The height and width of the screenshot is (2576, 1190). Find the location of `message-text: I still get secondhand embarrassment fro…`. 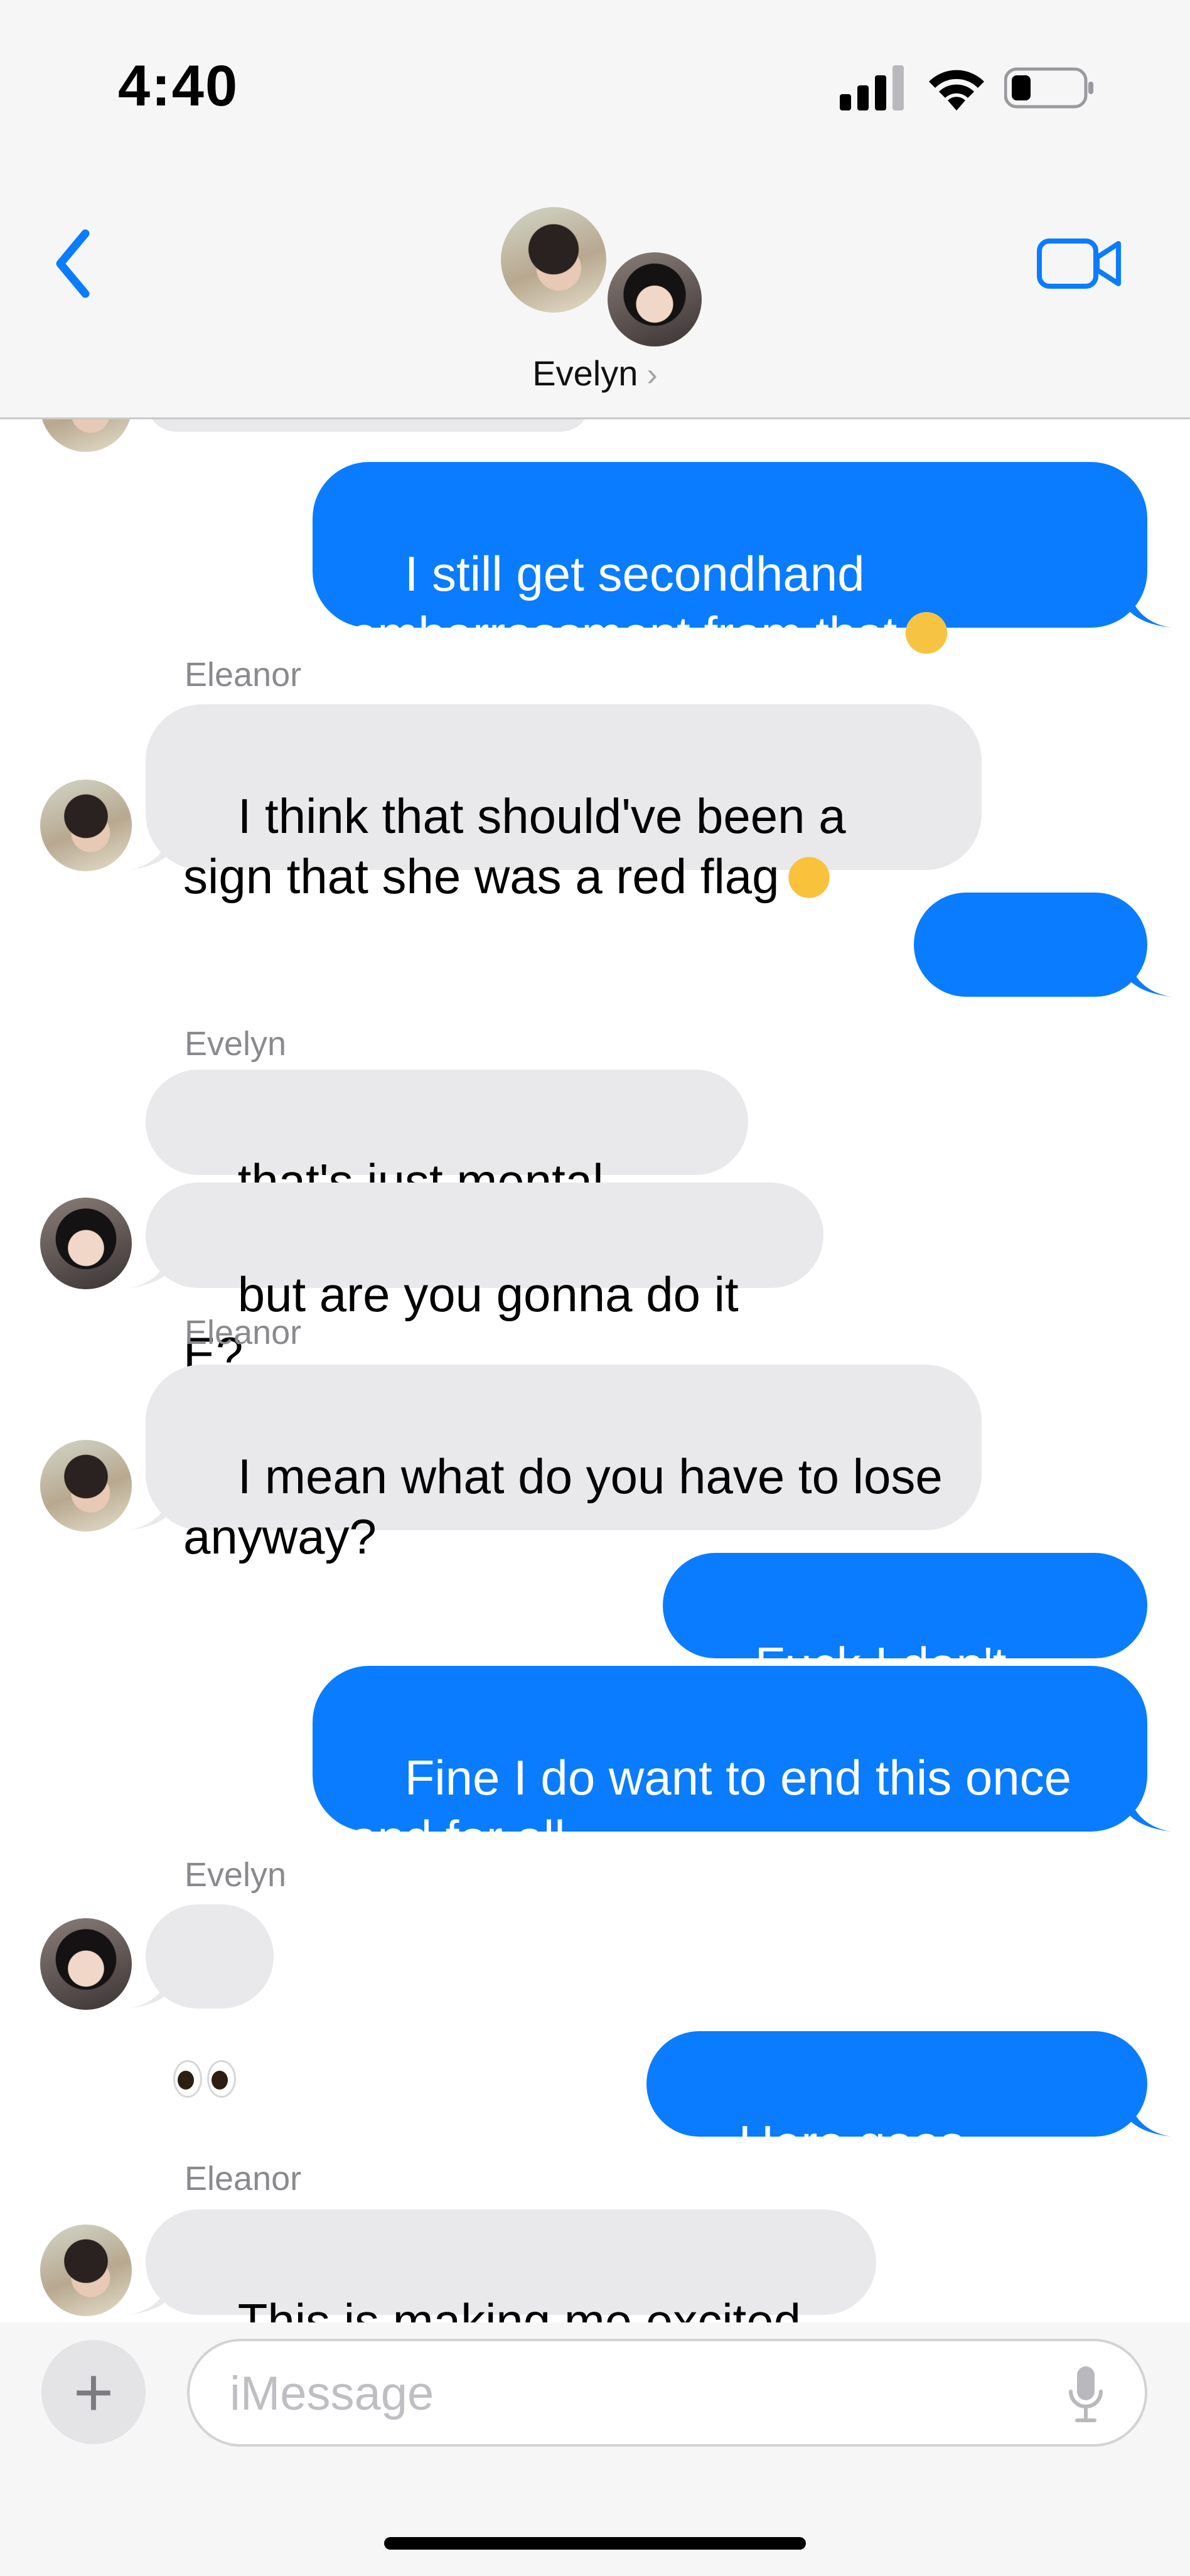

message-text: I still get secondhand embarrassment fro… is located at coordinates (624, 604).